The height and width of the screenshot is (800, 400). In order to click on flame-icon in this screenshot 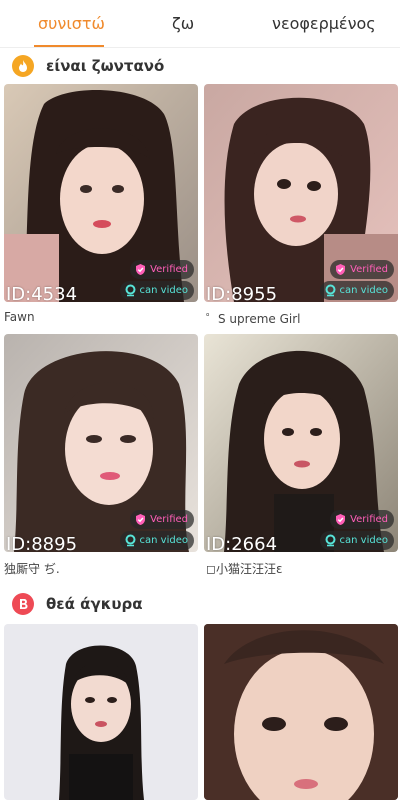, I will do `click(23, 66)`.